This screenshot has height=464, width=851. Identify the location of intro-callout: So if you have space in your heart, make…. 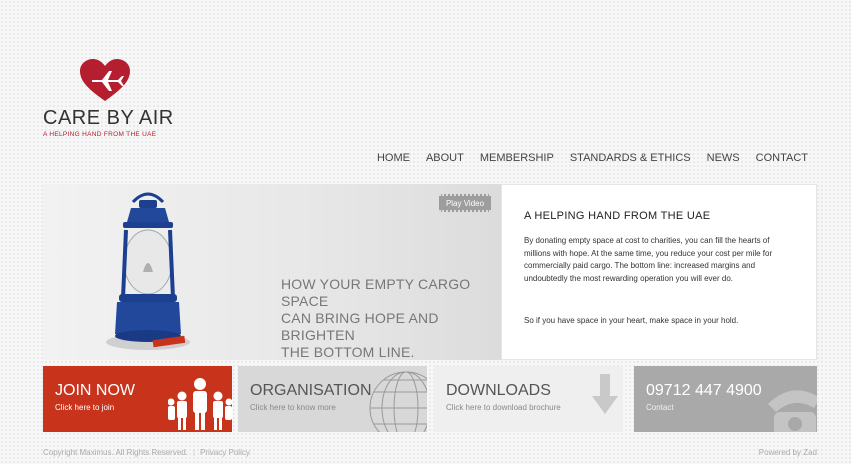
(631, 320).